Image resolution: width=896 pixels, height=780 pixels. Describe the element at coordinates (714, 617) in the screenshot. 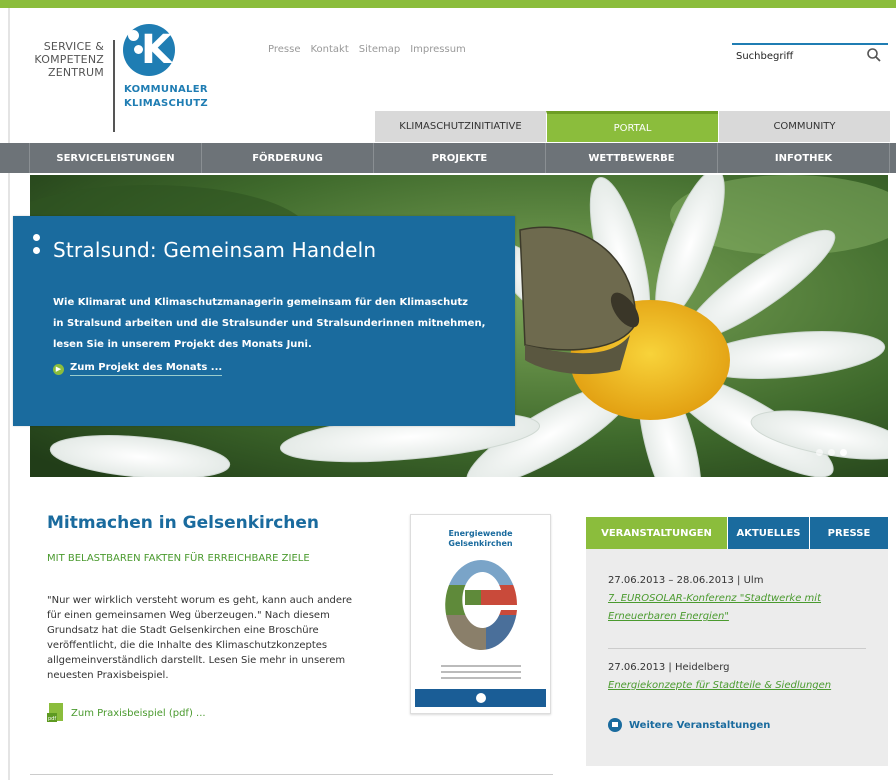

I see `event-title-link: Erneuerbaren Energien"` at that location.